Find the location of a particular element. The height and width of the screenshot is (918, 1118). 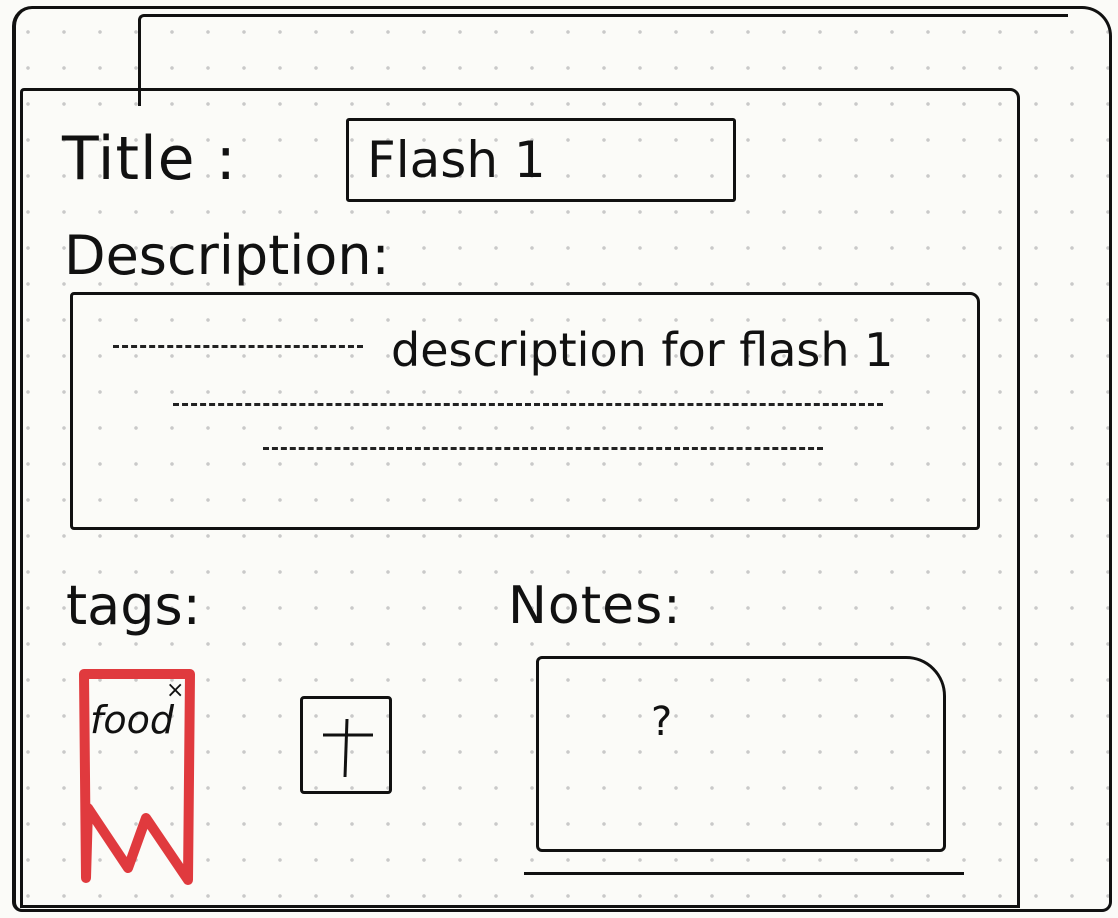

add-tag-button is located at coordinates (346, 745).